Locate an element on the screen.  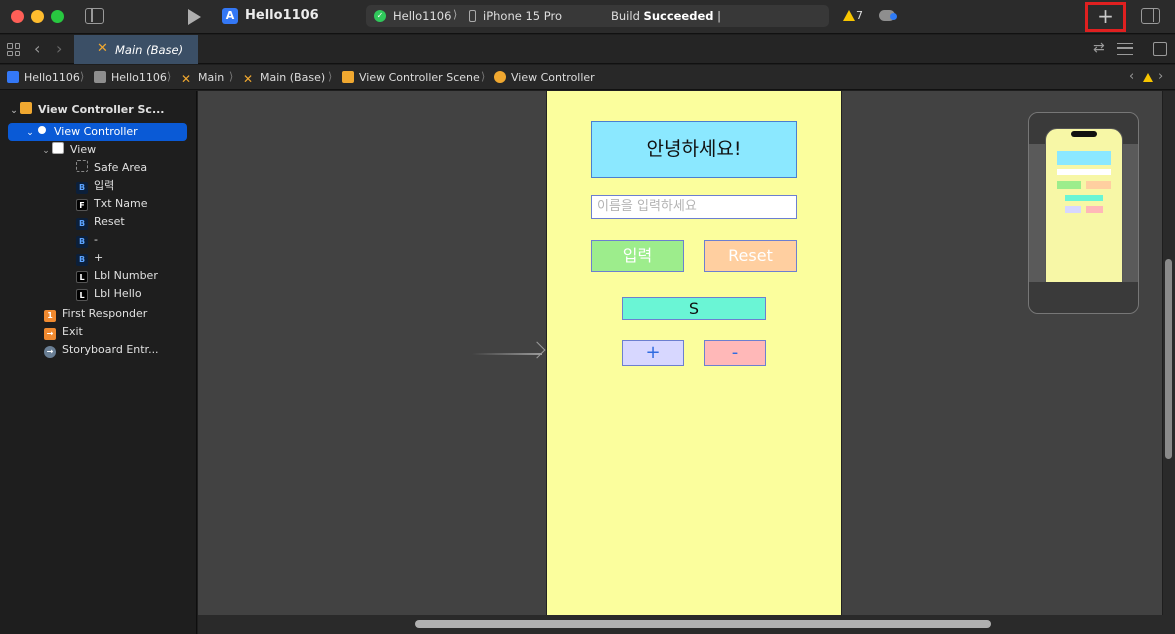
outline-txt-name: F Txt Name is located at coordinates (131, 204).